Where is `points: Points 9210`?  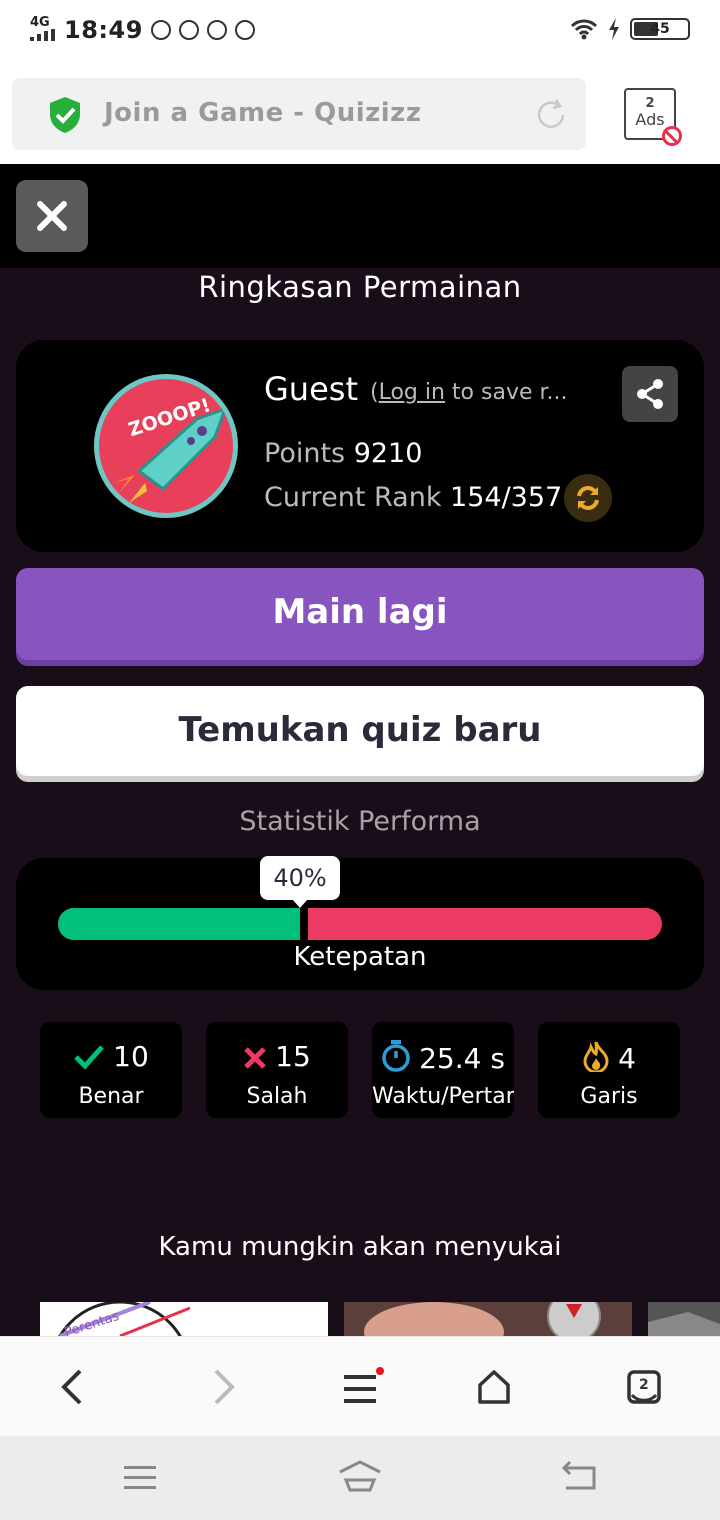
points: Points 9210 is located at coordinates (343, 453).